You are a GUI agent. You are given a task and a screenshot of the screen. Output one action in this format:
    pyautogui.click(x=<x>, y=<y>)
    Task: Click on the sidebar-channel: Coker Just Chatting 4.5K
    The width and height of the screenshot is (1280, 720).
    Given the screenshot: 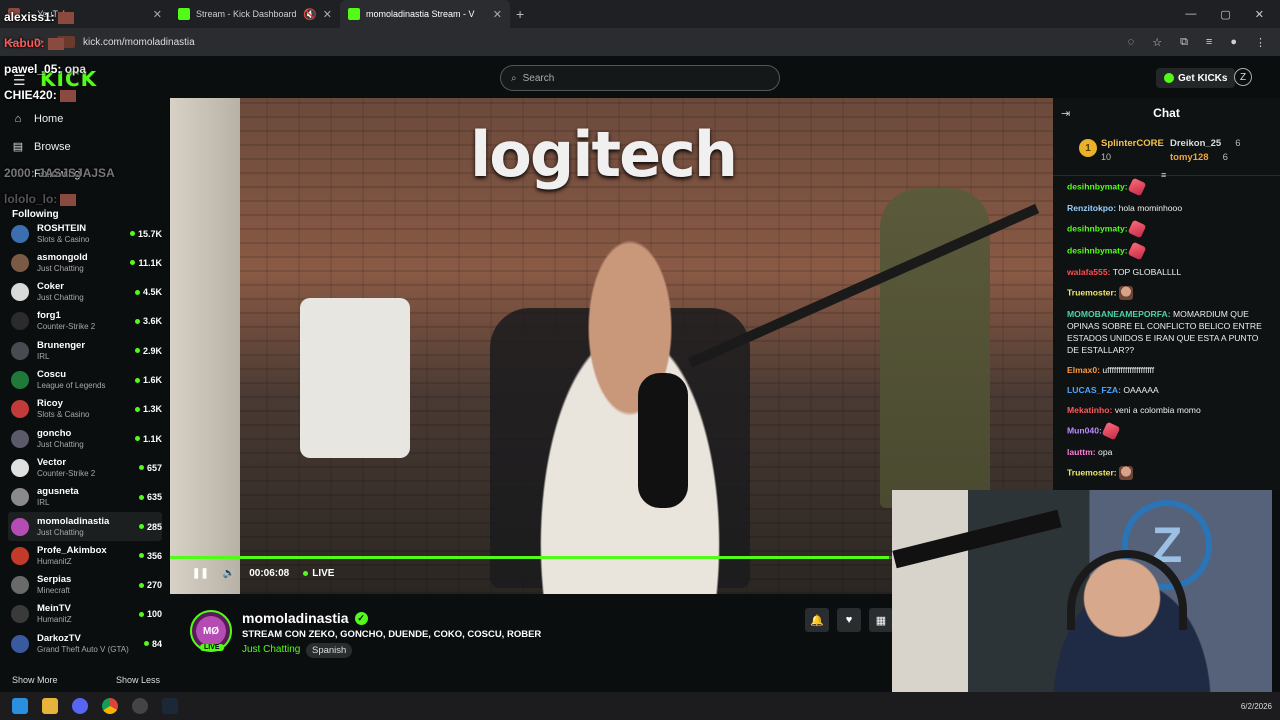 What is the action you would take?
    pyautogui.click(x=85, y=292)
    